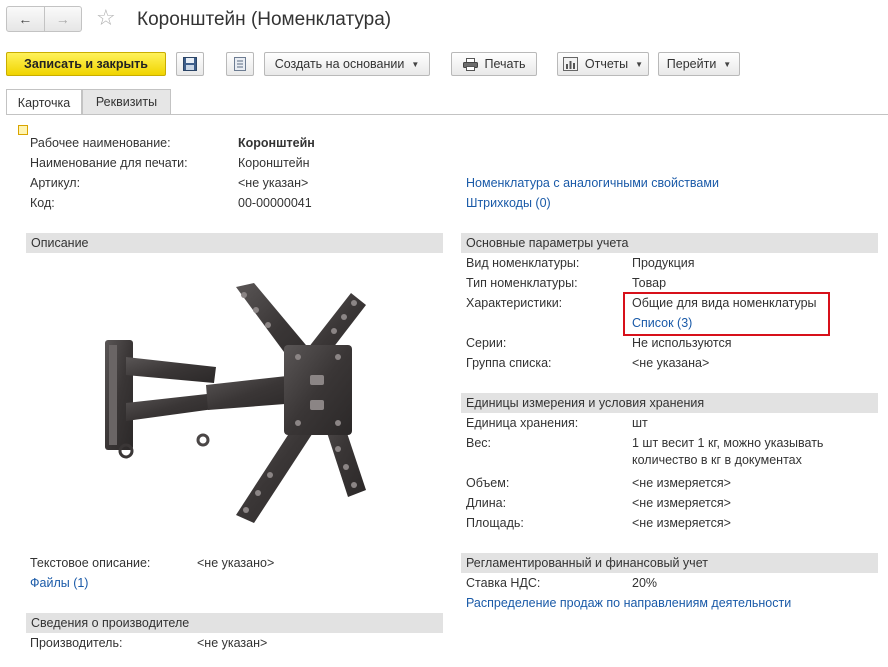  Describe the element at coordinates (55, 183) in the screenshot. I see `article-label: Артикул:` at that location.